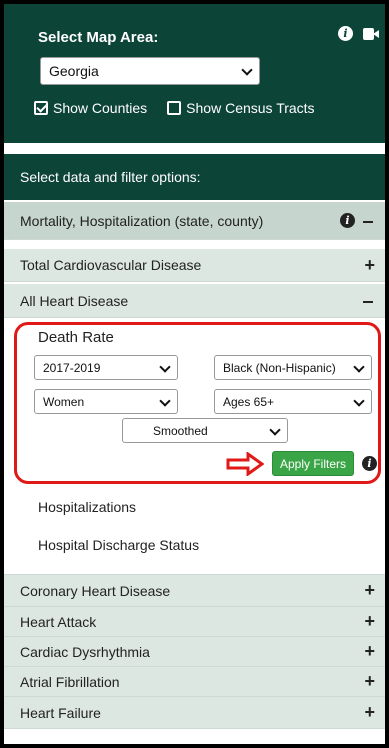 The image size is (389, 748). I want to click on video-camera-icon, so click(371, 33).